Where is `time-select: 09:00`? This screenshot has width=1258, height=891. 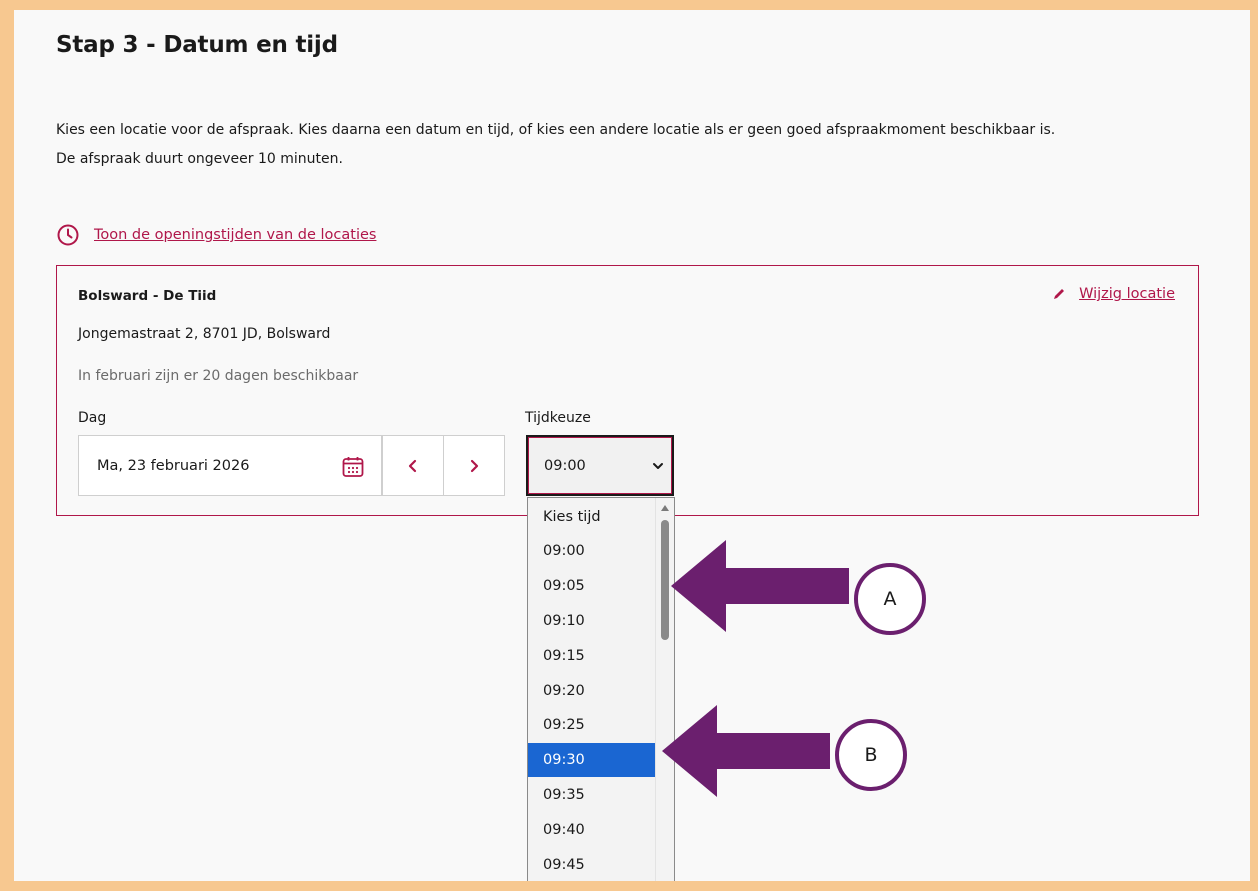
time-select: 09:00 is located at coordinates (600, 465).